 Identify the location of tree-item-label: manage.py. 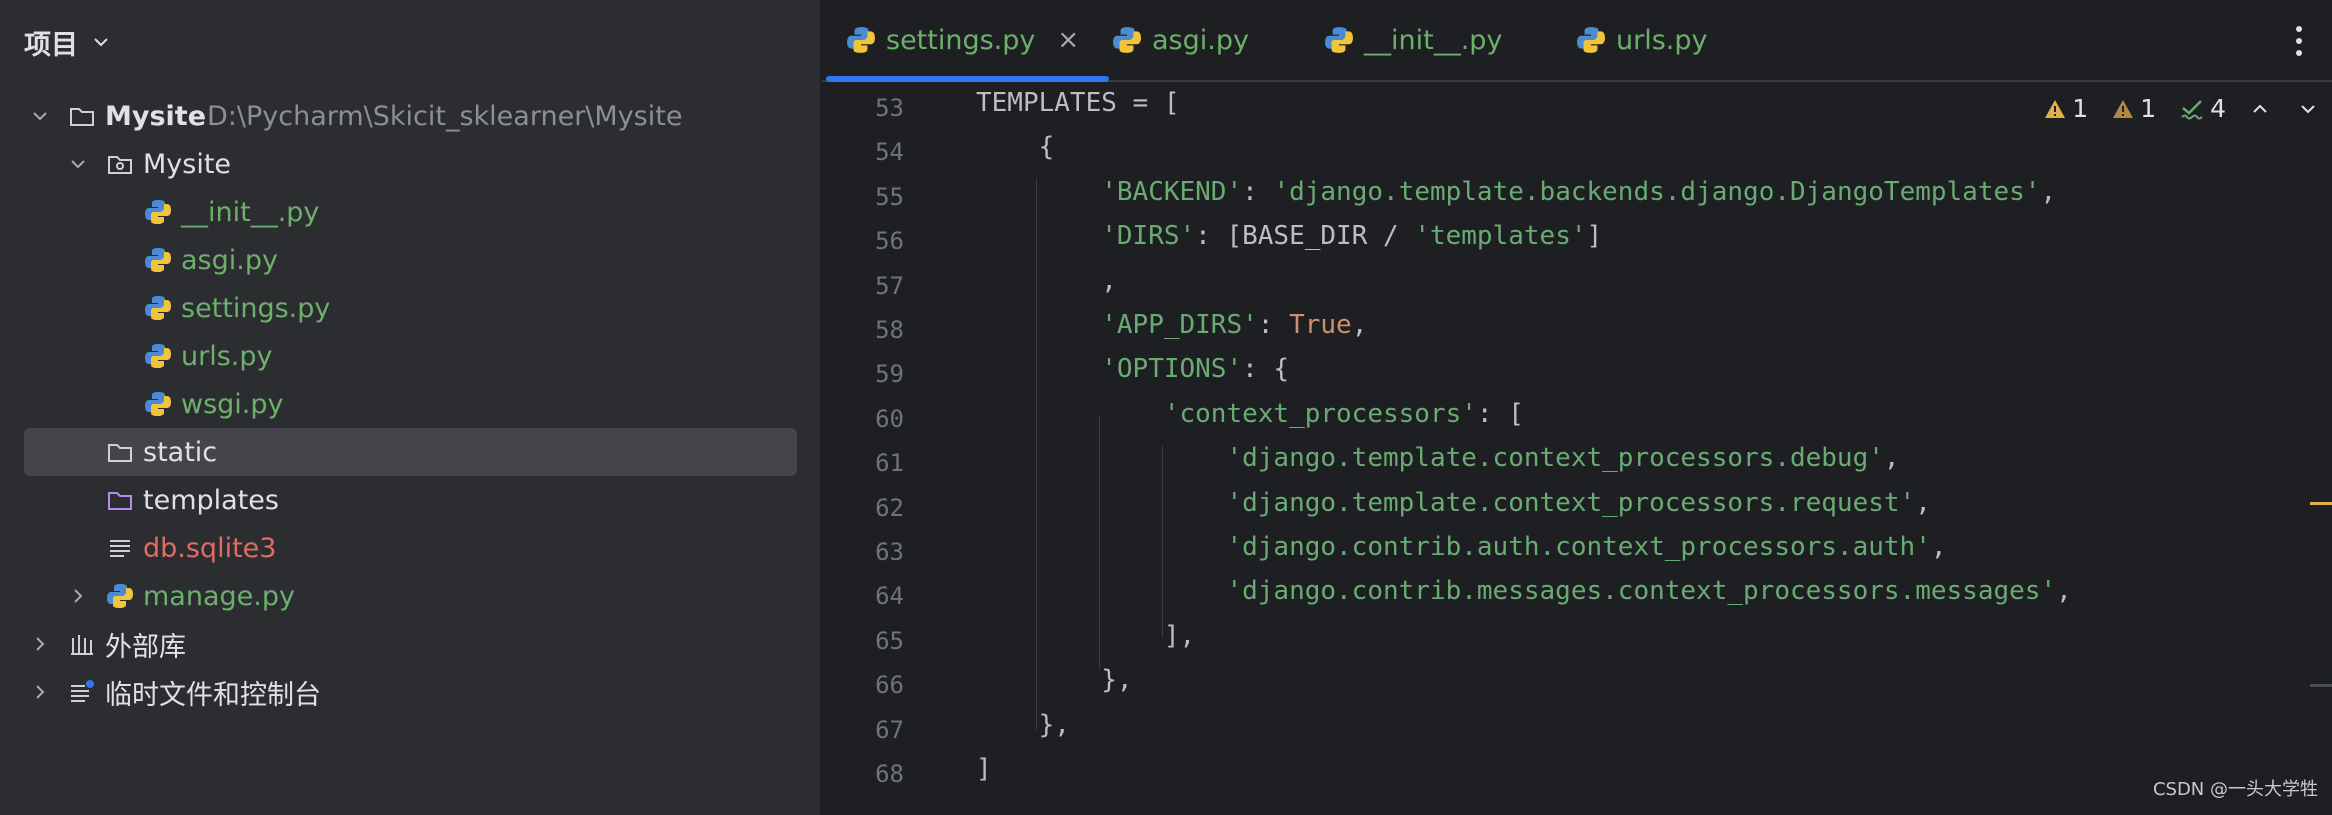
(219, 596).